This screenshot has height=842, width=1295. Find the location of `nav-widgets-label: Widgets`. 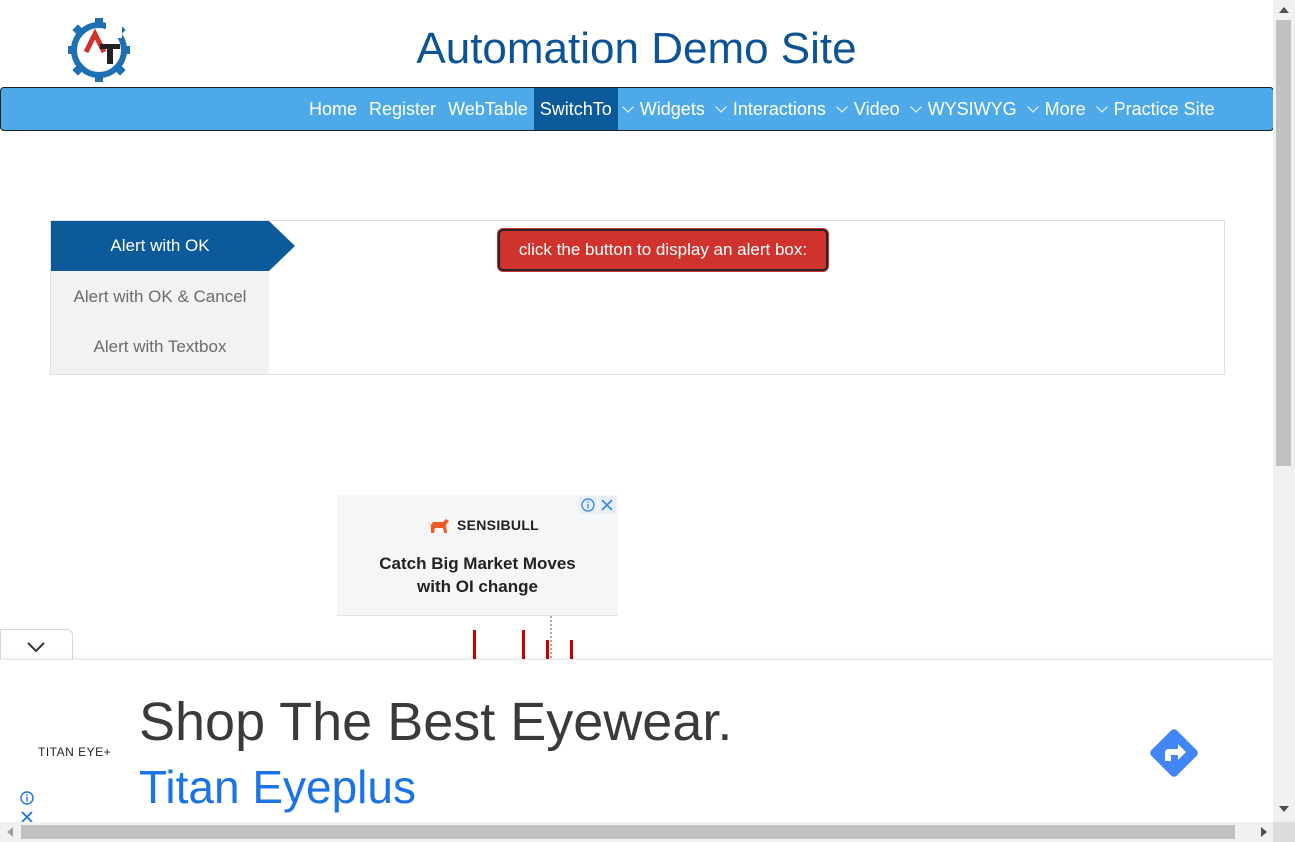

nav-widgets-label: Widgets is located at coordinates (672, 108).